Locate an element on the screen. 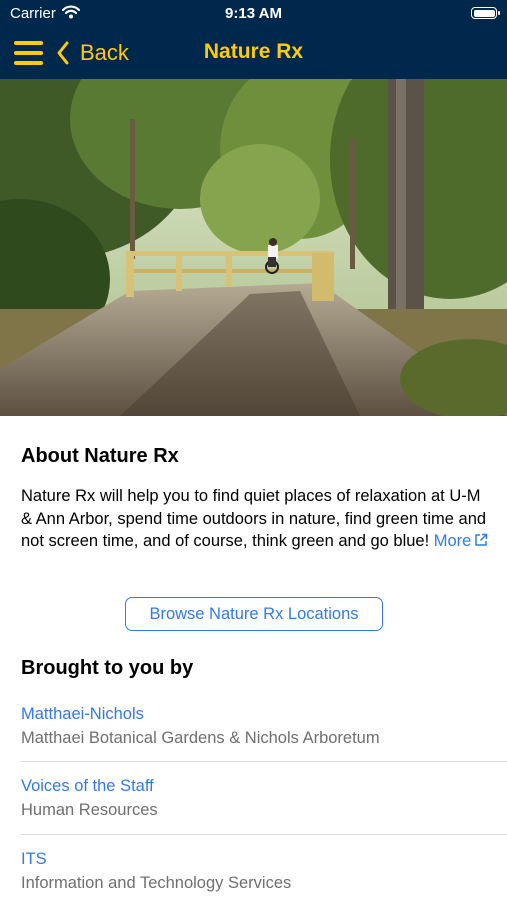 The image size is (507, 918). sponsor-item-its: ITS Information and Technology Services is located at coordinates (253, 882).